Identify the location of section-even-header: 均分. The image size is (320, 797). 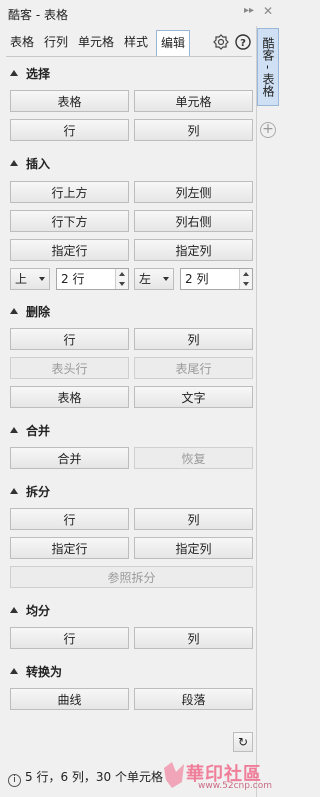
(30, 611).